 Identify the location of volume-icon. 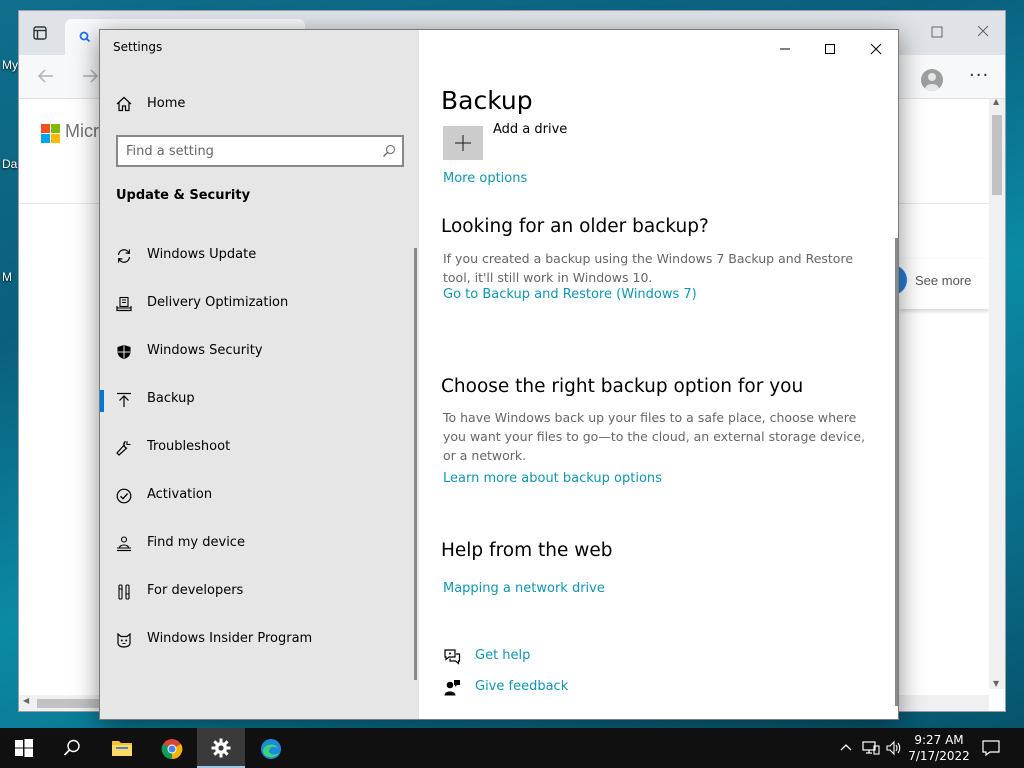
(894, 748).